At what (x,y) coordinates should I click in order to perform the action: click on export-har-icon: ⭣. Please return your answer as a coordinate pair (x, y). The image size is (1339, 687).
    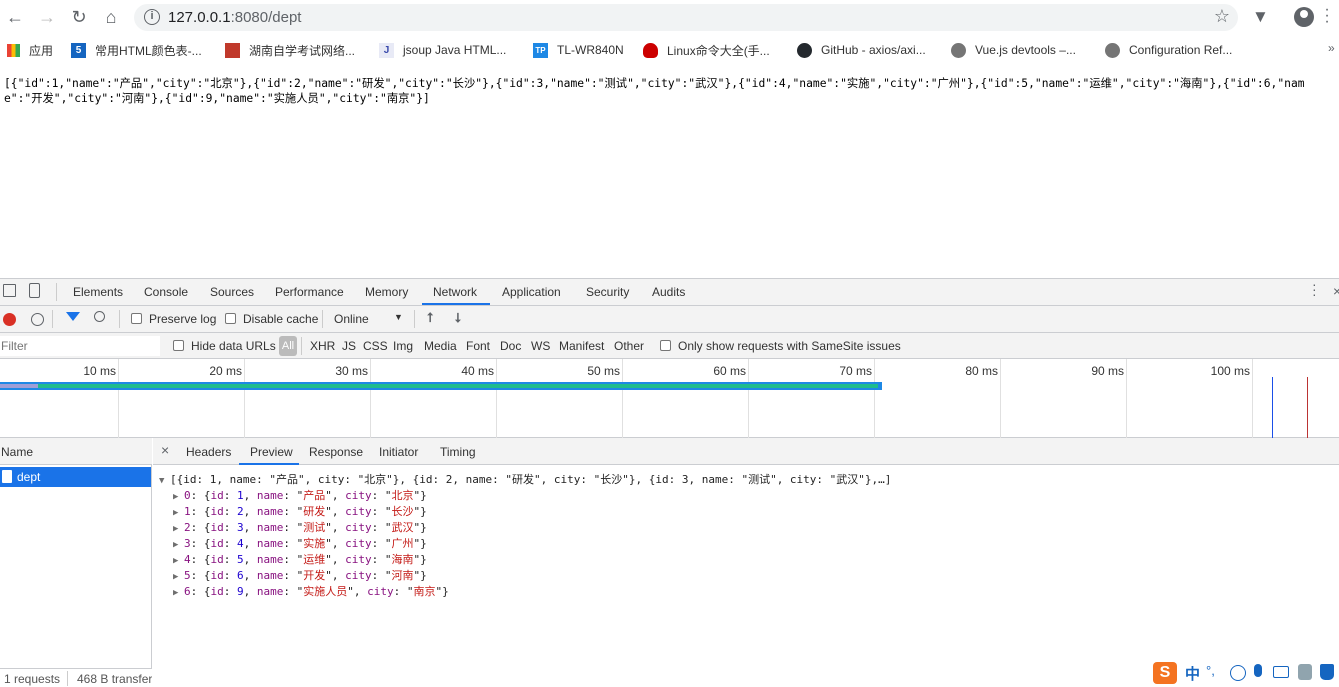
    Looking at the image, I should click on (458, 318).